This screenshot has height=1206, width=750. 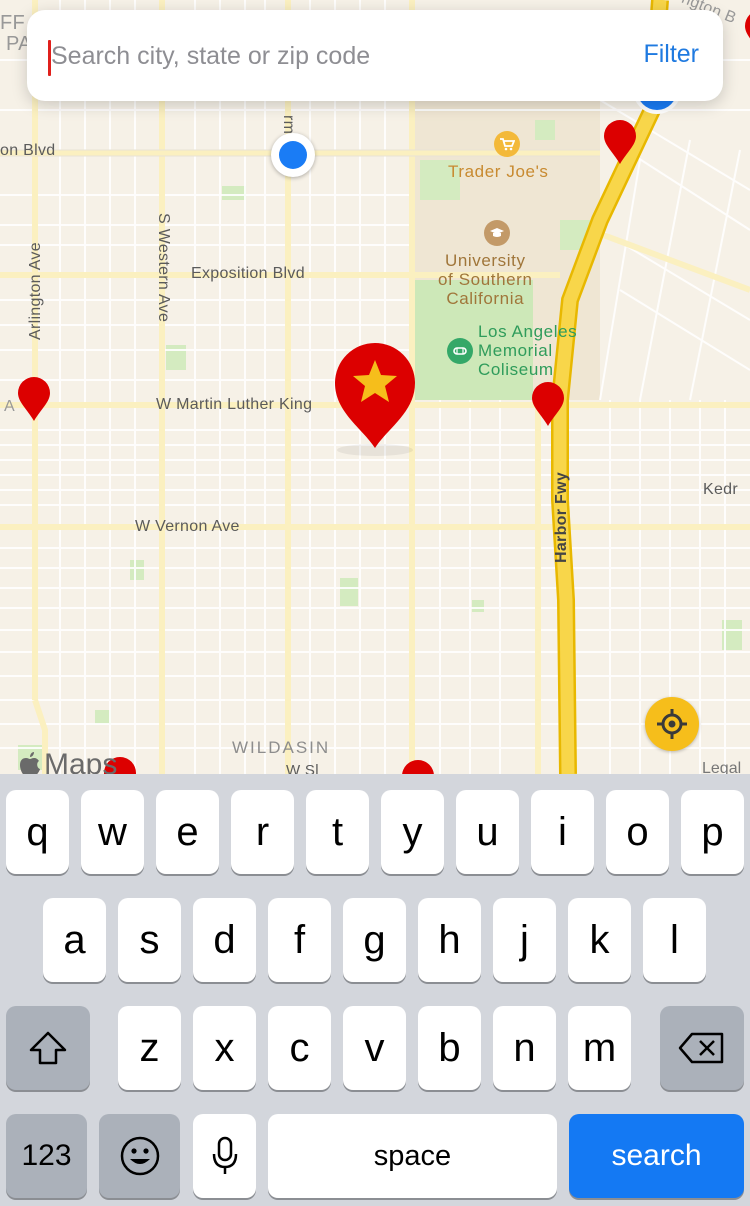 What do you see at coordinates (412, 1156) in the screenshot?
I see `space-key: space` at bounding box center [412, 1156].